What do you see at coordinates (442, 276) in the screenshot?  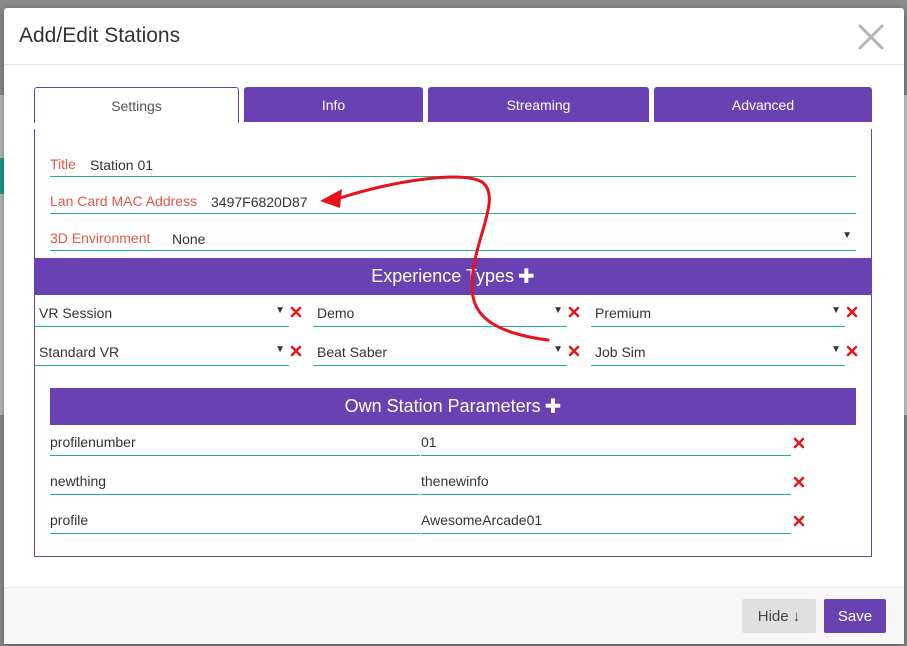 I see `experience-types-title: Experience Types` at bounding box center [442, 276].